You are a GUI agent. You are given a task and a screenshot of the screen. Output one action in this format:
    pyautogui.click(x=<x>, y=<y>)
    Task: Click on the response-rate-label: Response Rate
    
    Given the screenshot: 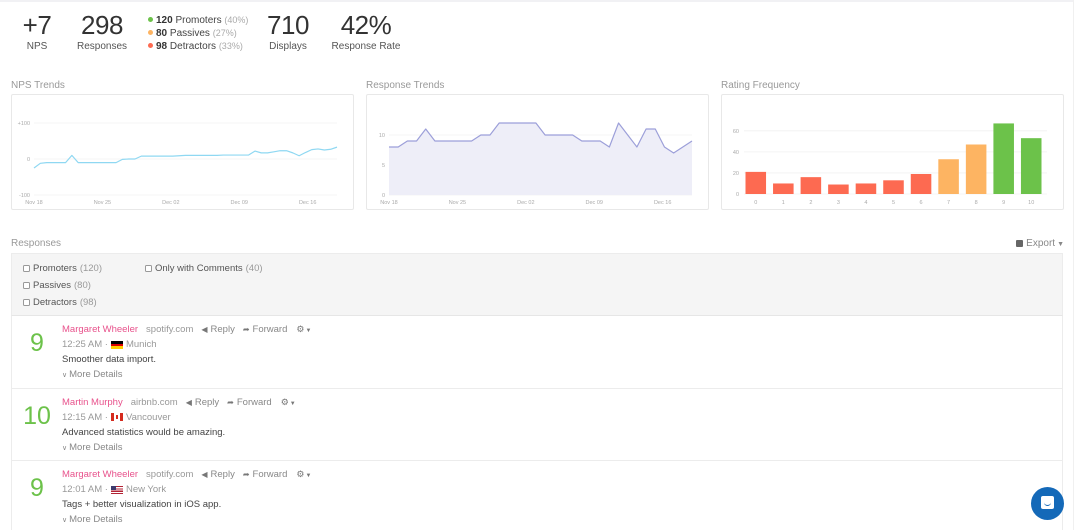 What is the action you would take?
    pyautogui.click(x=366, y=46)
    